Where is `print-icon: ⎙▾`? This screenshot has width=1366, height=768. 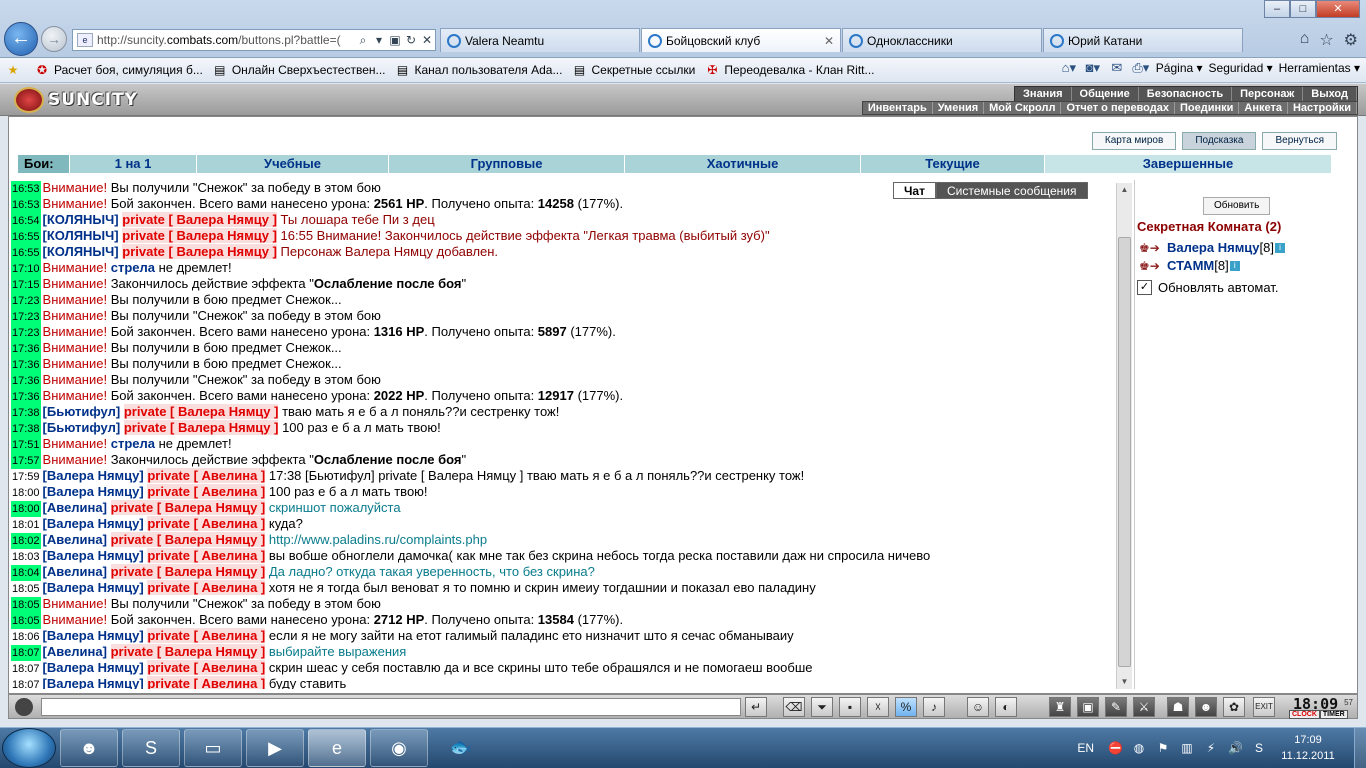
print-icon: ⎙▾ is located at coordinates (1141, 68).